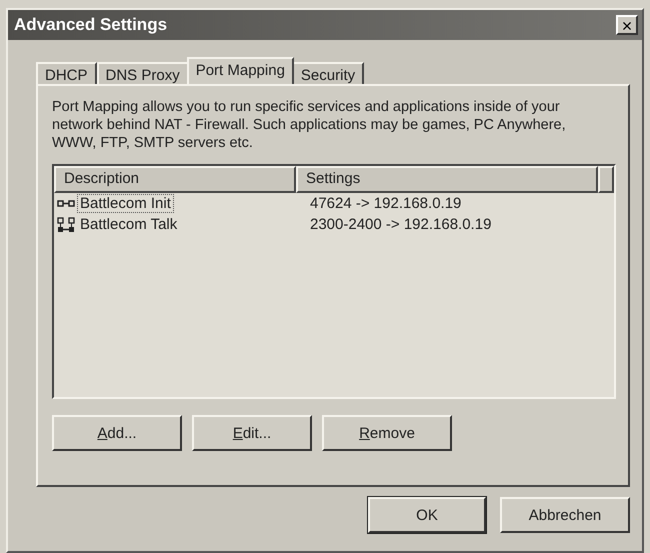  I want to click on column-header: Settings, so click(447, 179).